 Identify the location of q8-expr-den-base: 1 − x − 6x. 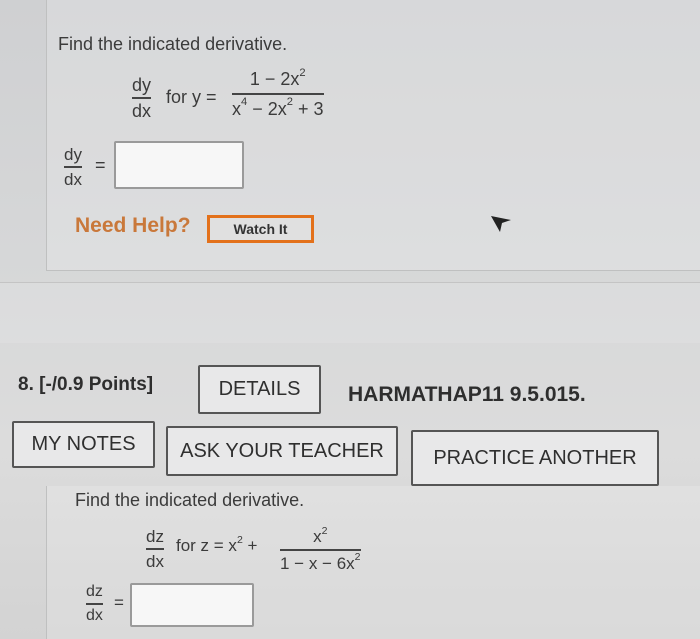
(317, 563).